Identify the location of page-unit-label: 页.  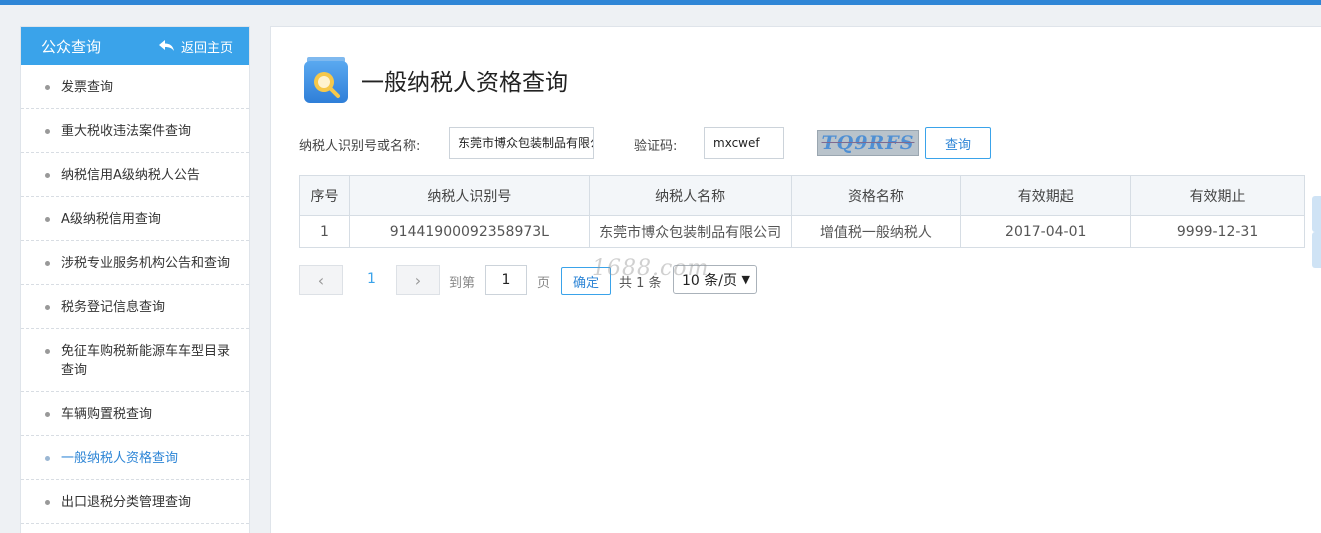
(544, 283).